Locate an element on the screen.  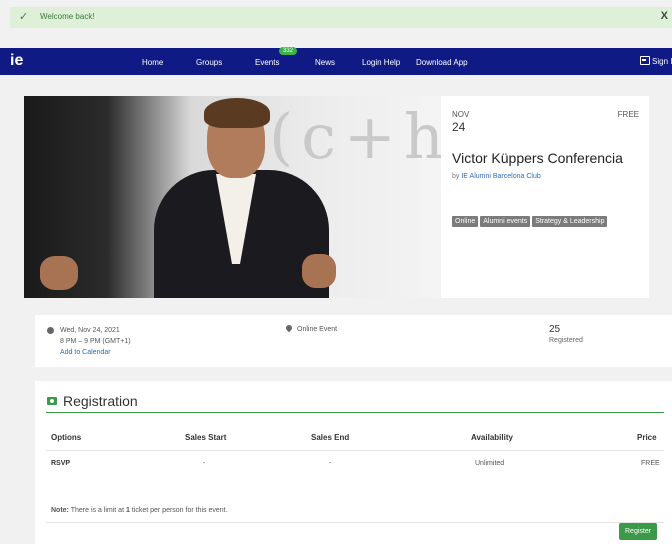
col-price: Price is located at coordinates (647, 437).